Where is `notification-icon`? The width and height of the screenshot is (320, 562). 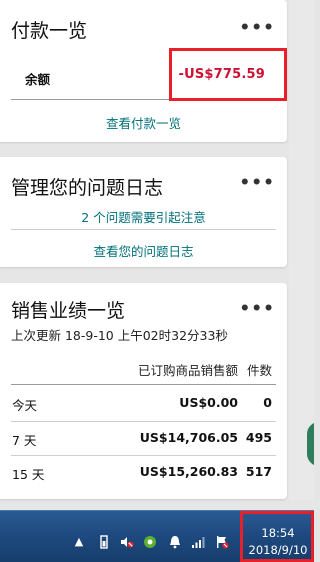 notification-icon is located at coordinates (175, 542).